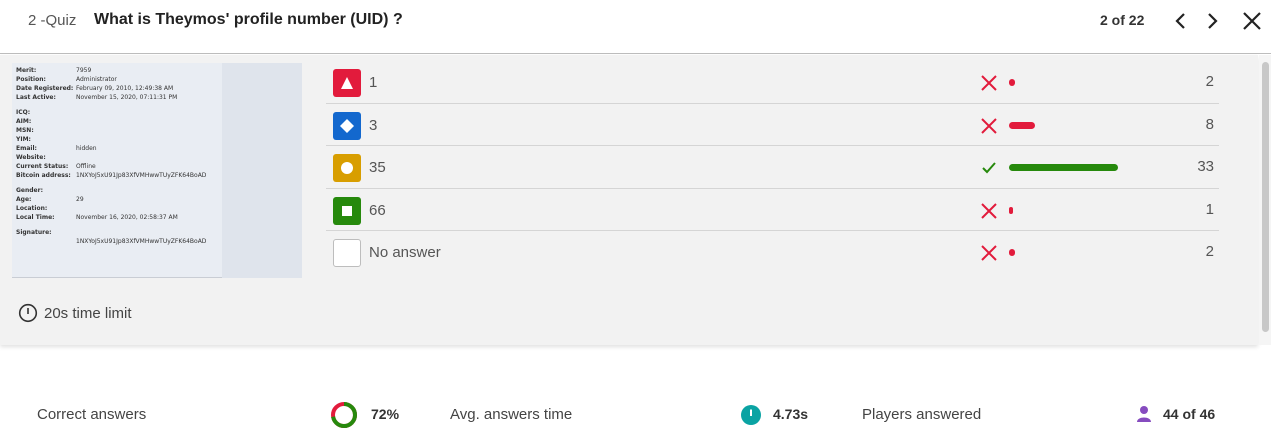 The height and width of the screenshot is (438, 1271). I want to click on answer-text: 66, so click(377, 210).